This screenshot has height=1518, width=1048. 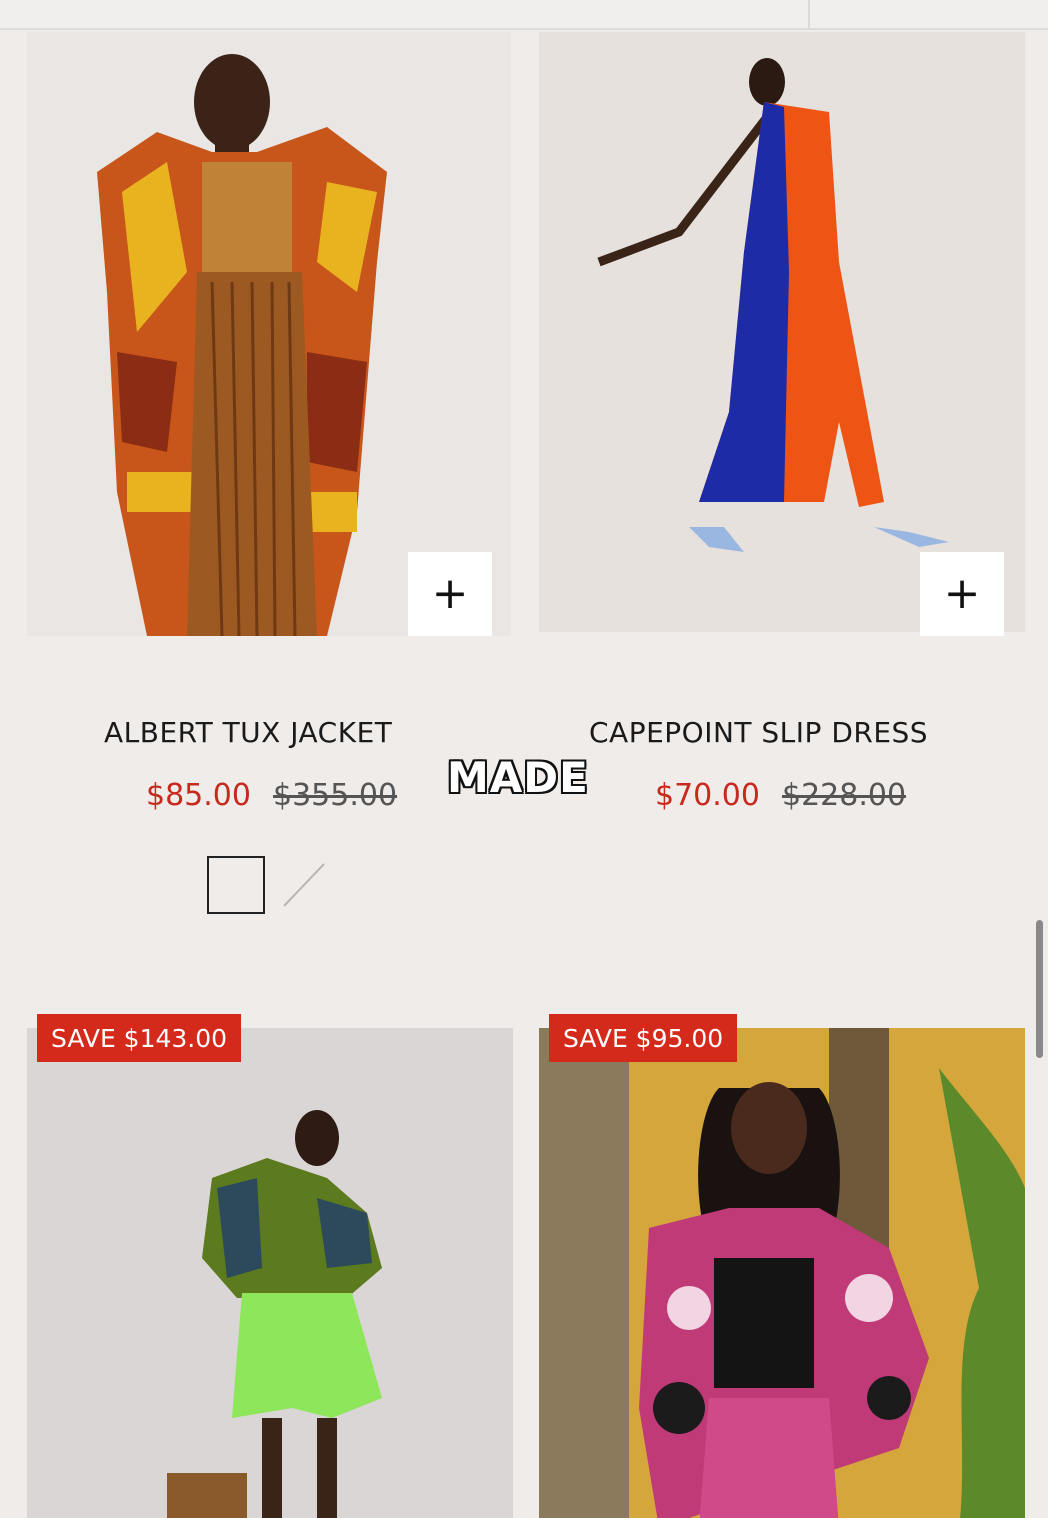 I want to click on product-title: CAPEPOINT SLIP DRESS, so click(x=758, y=732).